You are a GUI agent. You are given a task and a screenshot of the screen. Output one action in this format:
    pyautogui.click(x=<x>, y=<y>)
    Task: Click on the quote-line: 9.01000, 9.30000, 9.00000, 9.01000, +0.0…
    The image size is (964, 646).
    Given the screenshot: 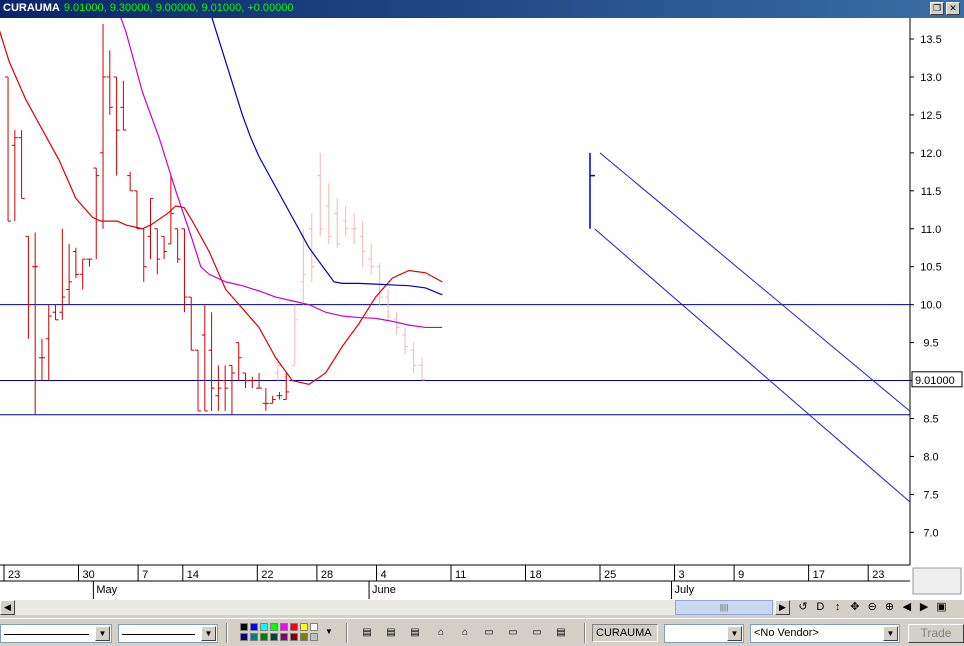 What is the action you would take?
    pyautogui.click(x=178, y=8)
    